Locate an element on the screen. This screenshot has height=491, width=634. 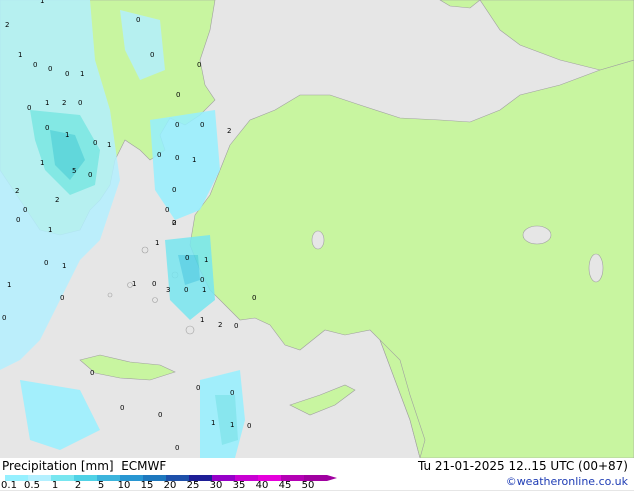
color-scale-tick: 5 is located at coordinates (101, 485).